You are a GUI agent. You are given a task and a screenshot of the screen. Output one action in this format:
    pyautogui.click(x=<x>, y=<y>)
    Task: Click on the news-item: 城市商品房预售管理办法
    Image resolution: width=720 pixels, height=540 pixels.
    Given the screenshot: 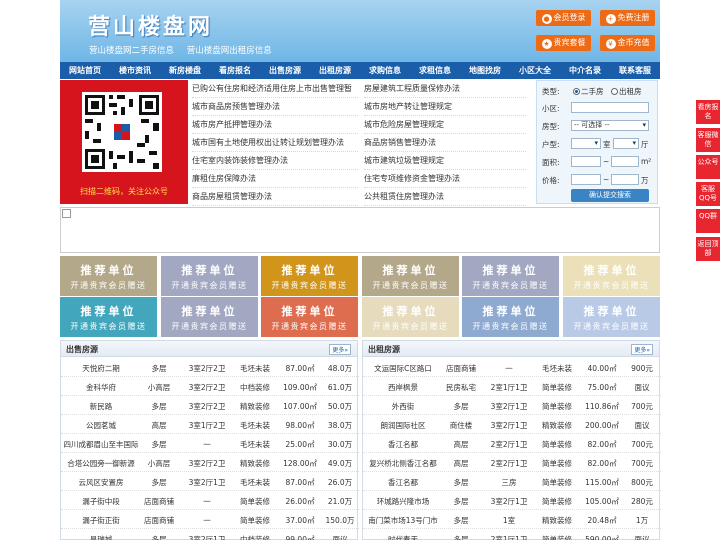 What is the action you would take?
    pyautogui.click(x=275, y=107)
    